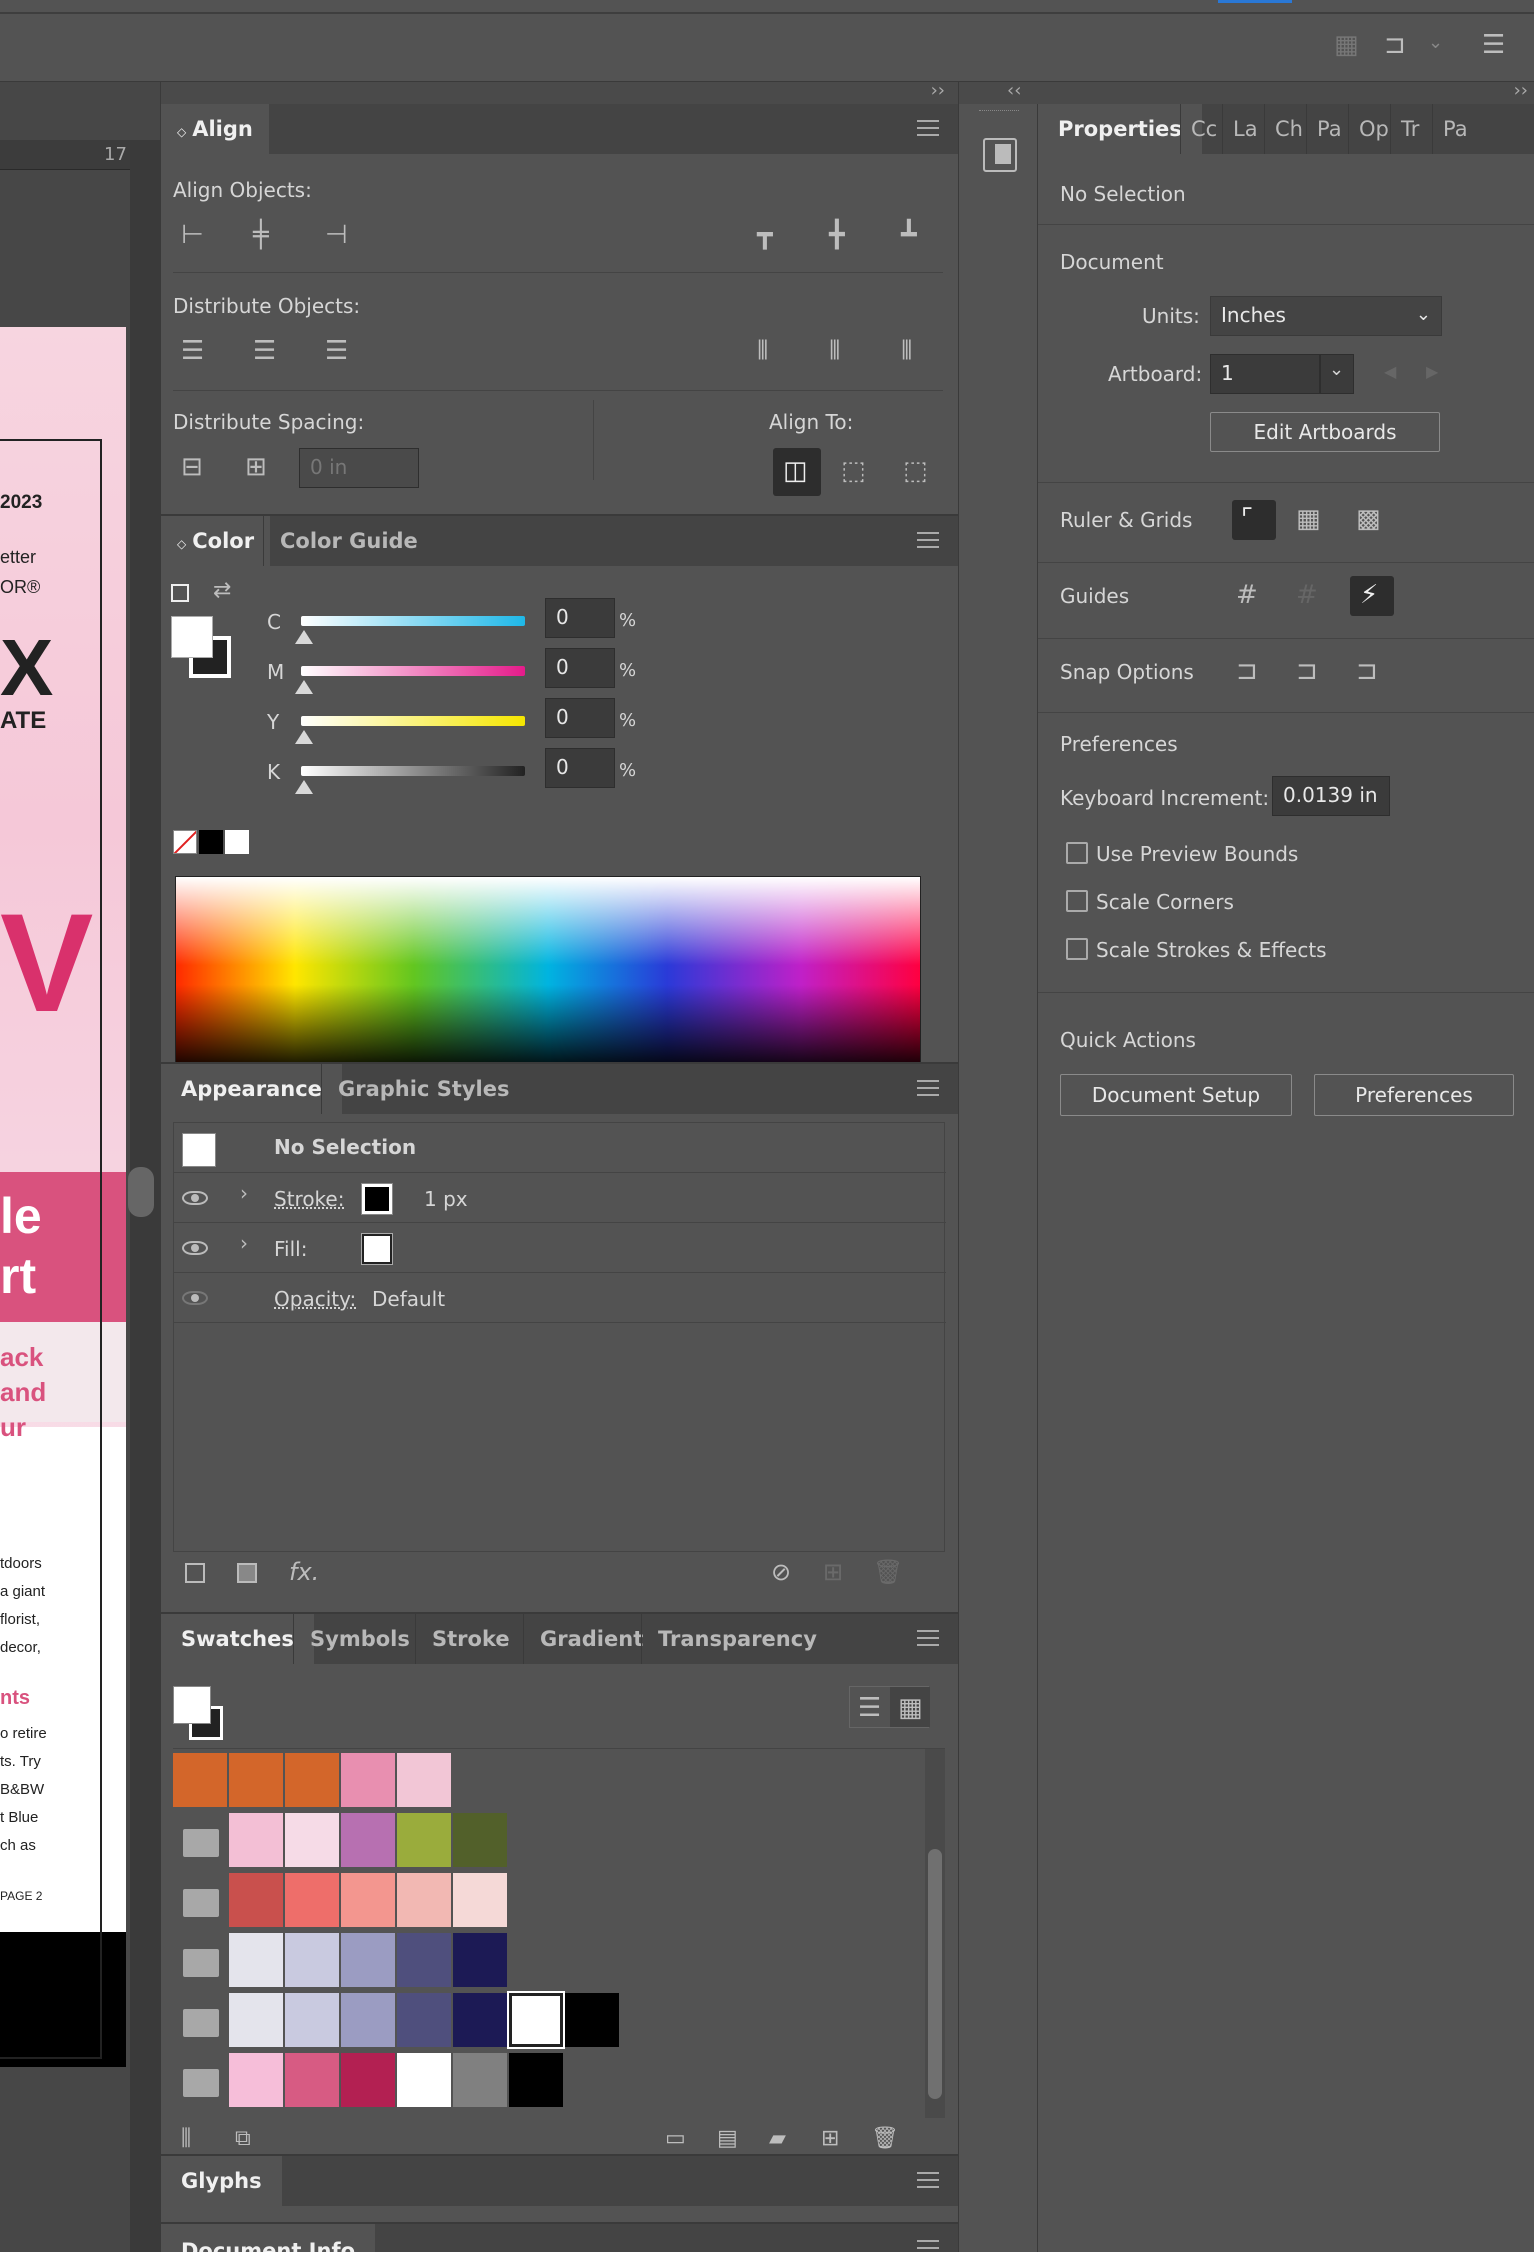 The width and height of the screenshot is (1534, 2252). What do you see at coordinates (1203, 129) in the screenshot?
I see `tab-cc: Cc` at bounding box center [1203, 129].